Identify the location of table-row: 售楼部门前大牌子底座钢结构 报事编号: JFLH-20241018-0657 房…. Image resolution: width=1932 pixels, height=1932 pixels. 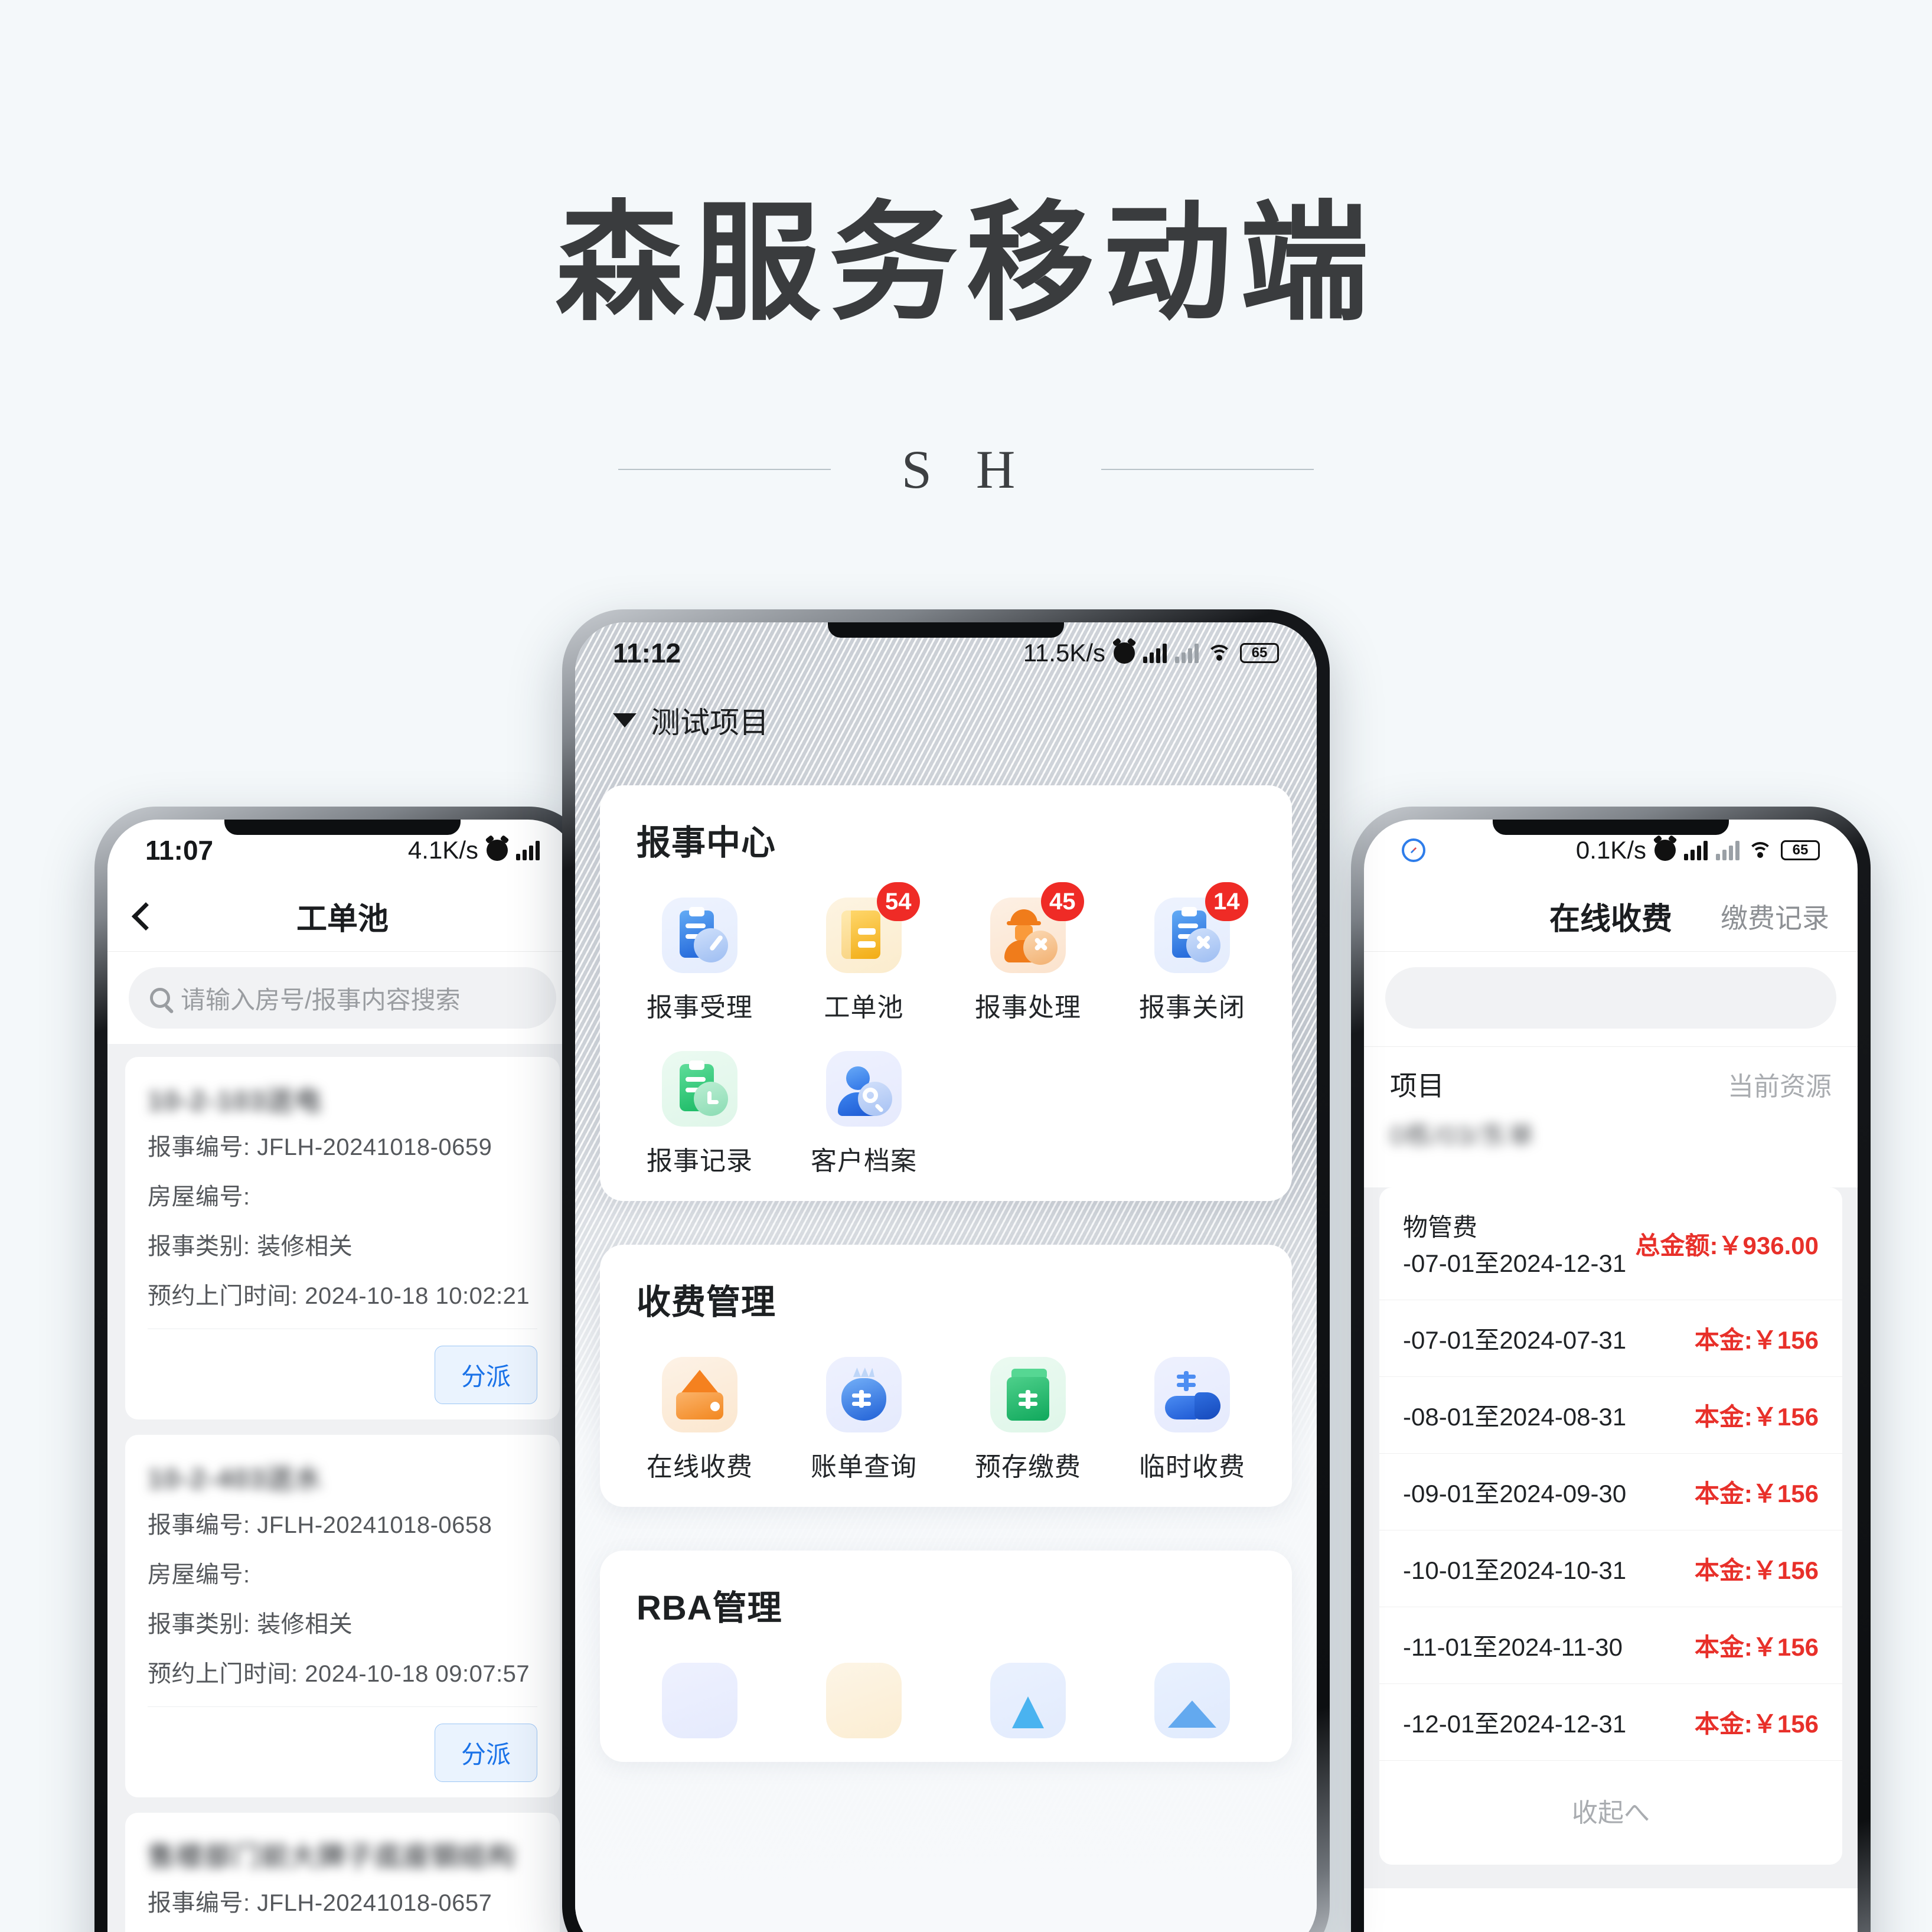
(342, 1872).